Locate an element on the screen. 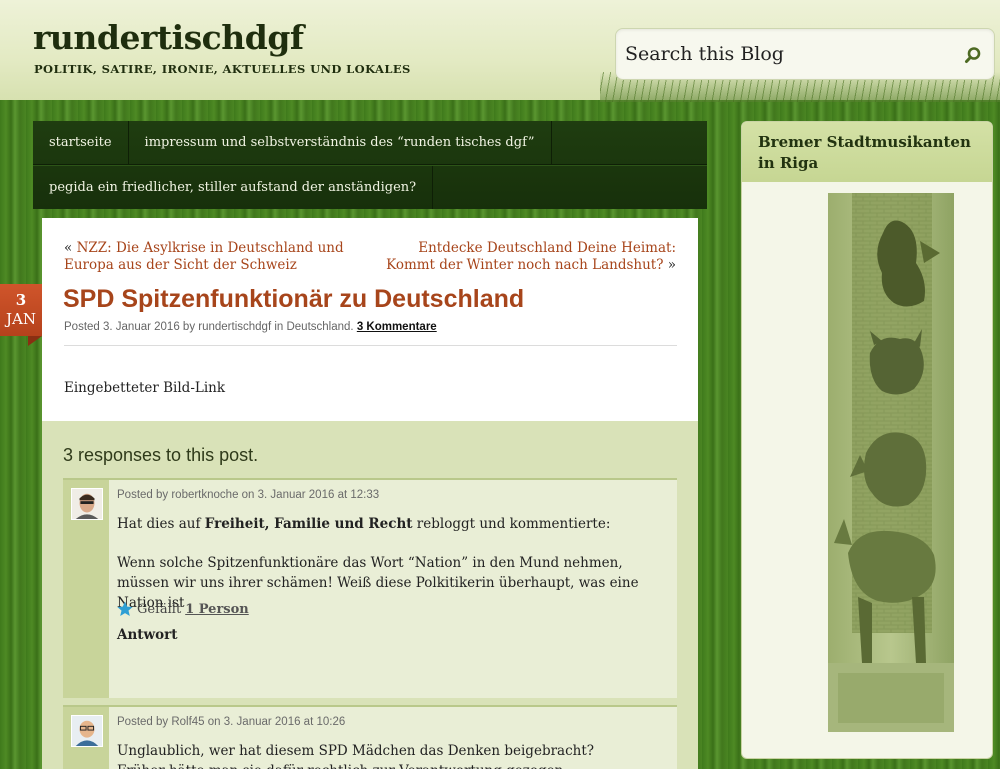 The image size is (1000, 769). reblog-source-link: Freiheit, Familie und Recht is located at coordinates (309, 524).